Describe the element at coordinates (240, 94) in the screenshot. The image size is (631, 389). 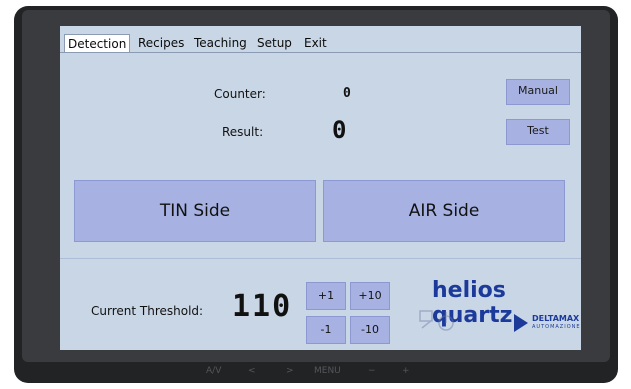
I see `counter-label: Counter:` at that location.